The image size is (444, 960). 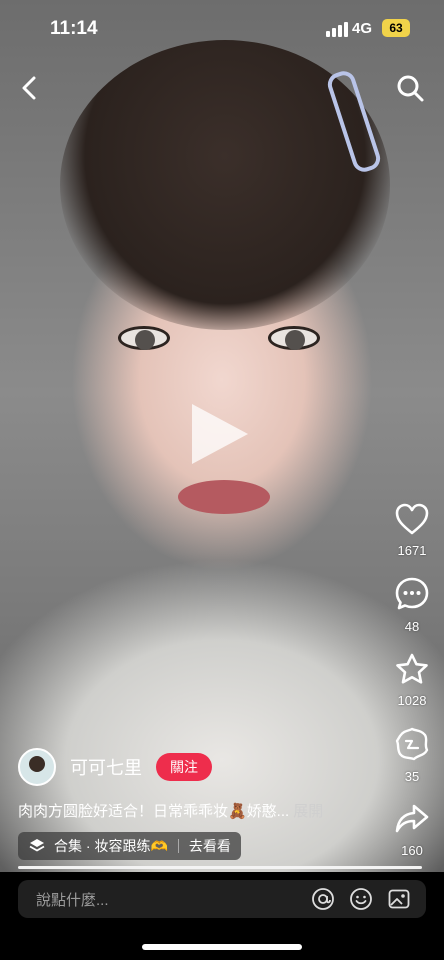 I want to click on like-count: 1671, so click(x=412, y=550).